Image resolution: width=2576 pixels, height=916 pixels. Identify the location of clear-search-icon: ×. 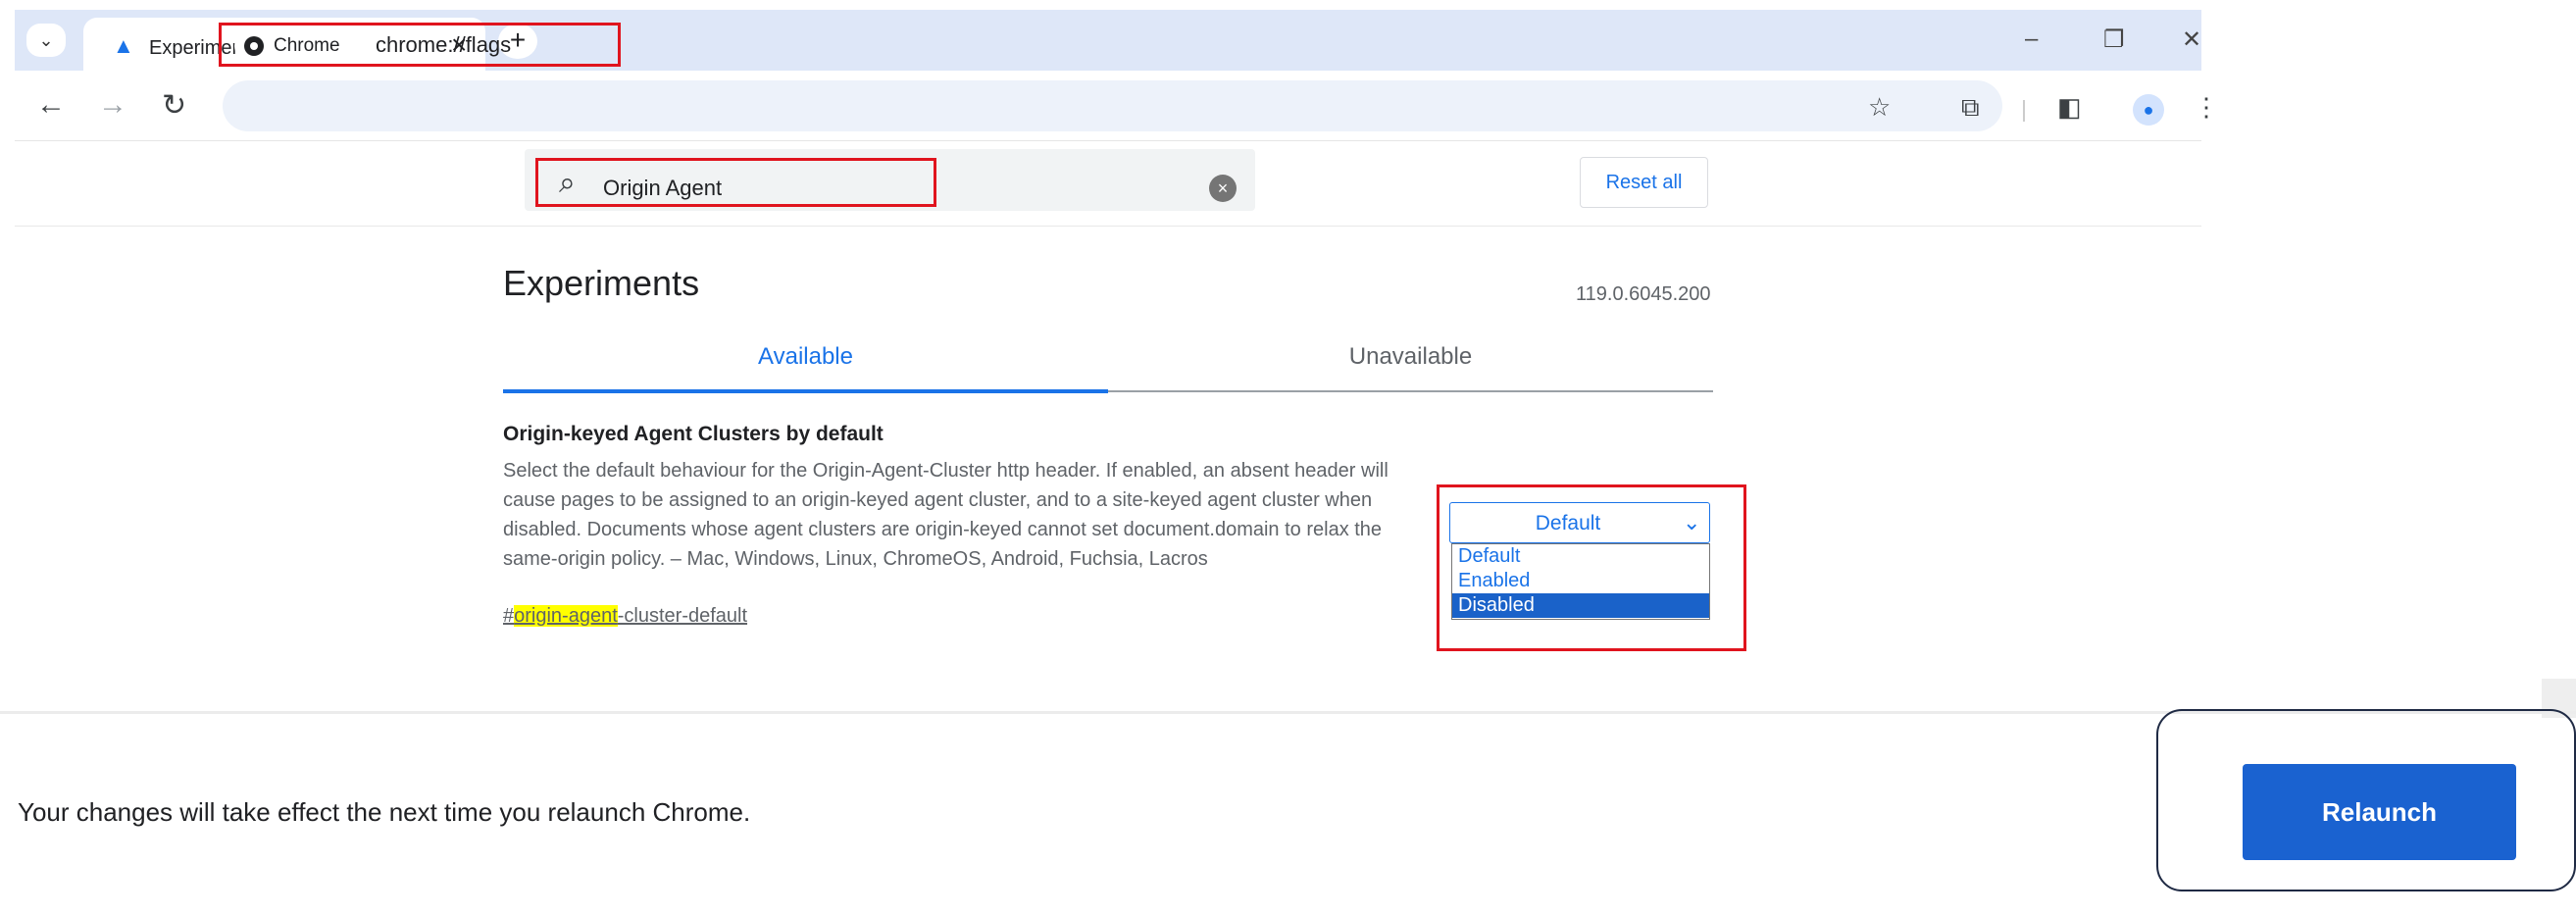
(1223, 188).